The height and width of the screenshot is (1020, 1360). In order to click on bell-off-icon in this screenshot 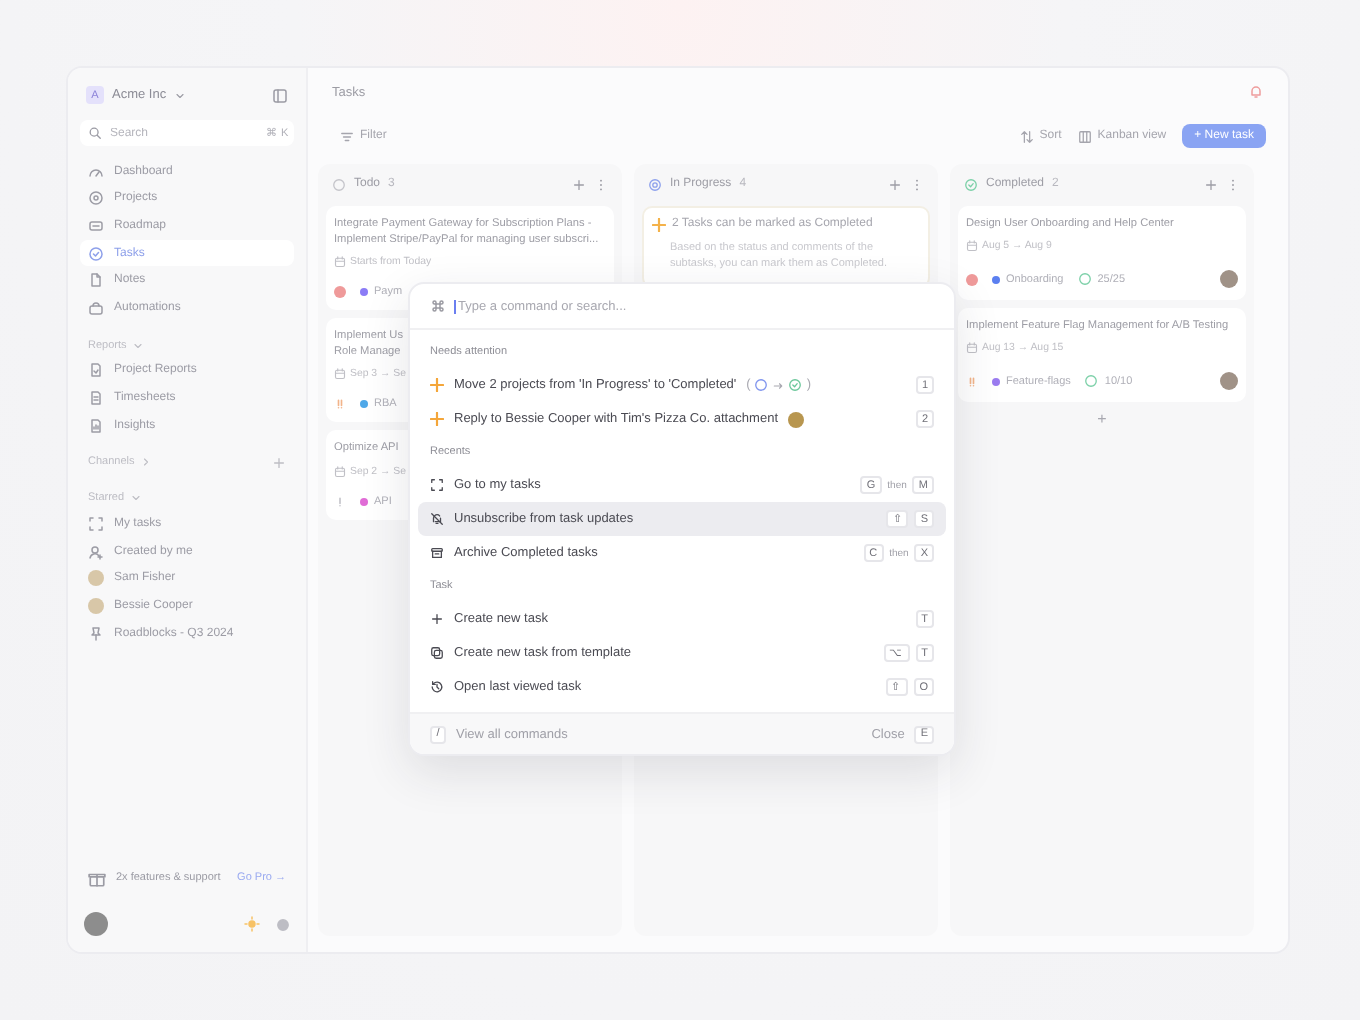, I will do `click(437, 519)`.